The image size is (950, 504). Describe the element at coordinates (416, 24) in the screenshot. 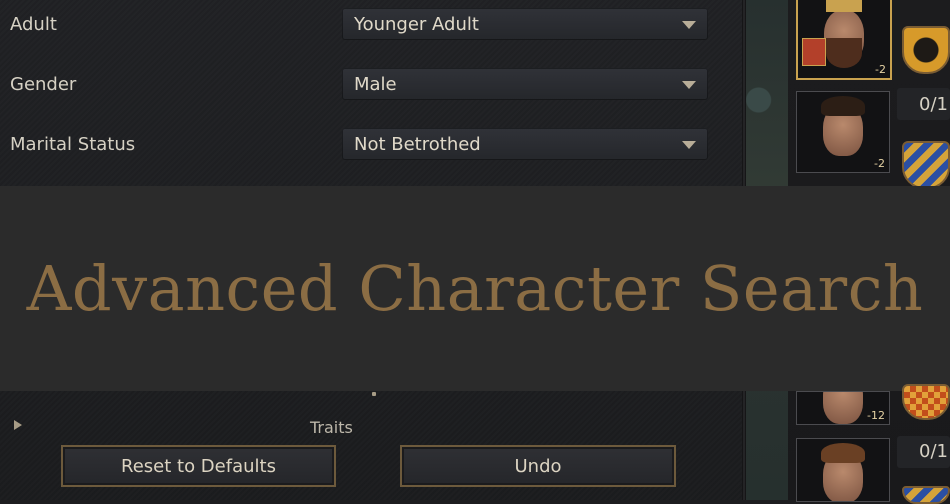

I see `adult-dropdown-value: Younger Adult` at that location.